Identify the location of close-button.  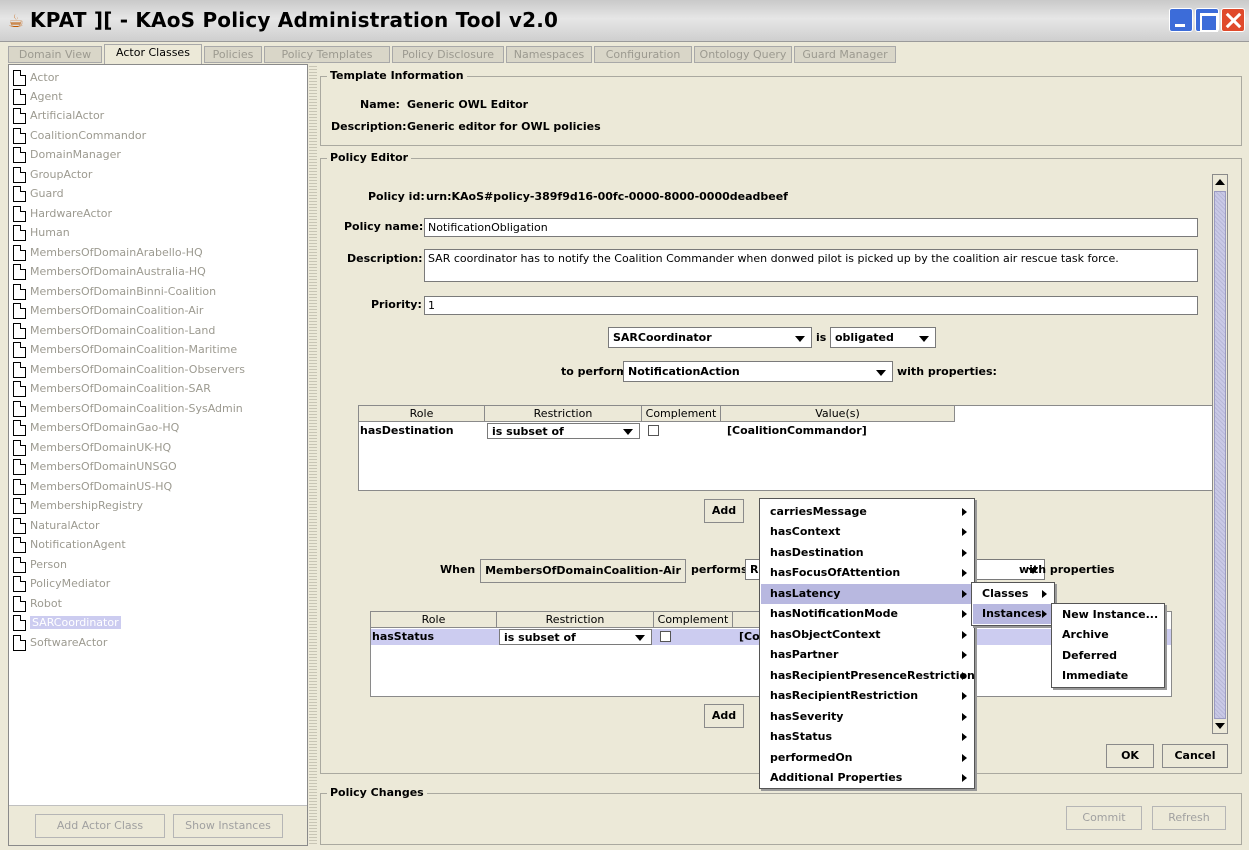
(1233, 20).